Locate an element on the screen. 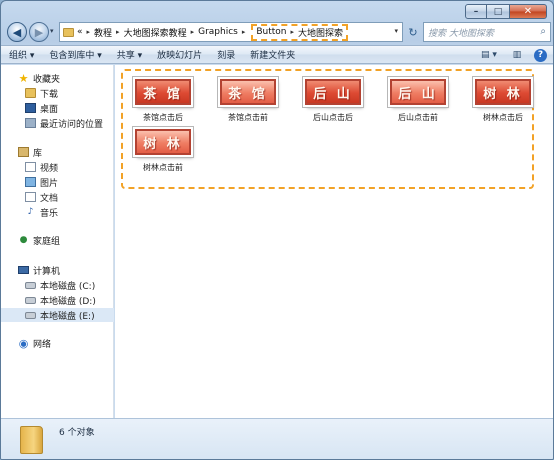 The image size is (554, 460). sidebar-item-label: 图片 is located at coordinates (49, 183).